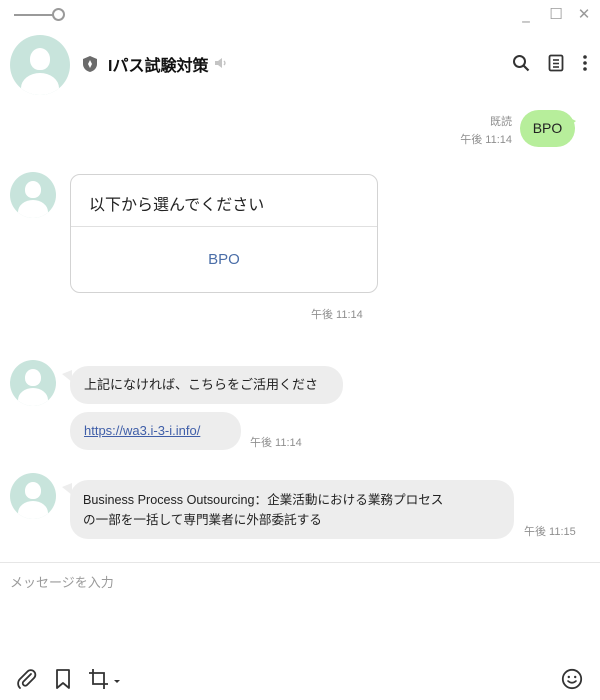 The height and width of the screenshot is (700, 600). Describe the element at coordinates (501, 122) in the screenshot. I see `read-receipt: 既読` at that location.